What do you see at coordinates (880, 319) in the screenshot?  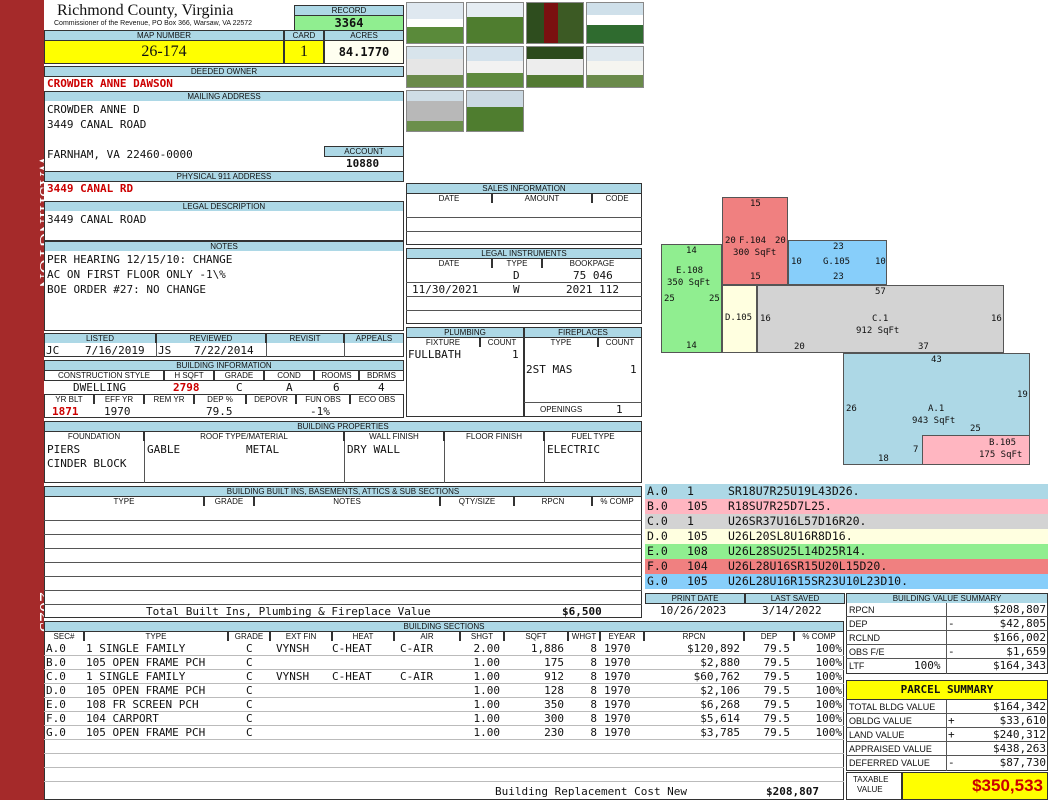 I see `sketch-section-c: 57 16 C.1 912 SqFt 16 20 37` at bounding box center [880, 319].